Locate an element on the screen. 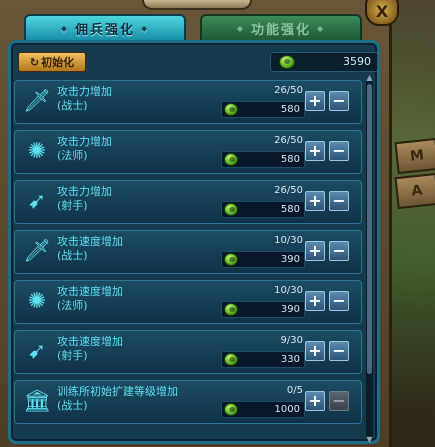 The image size is (435, 447). window-title-plate is located at coordinates (197, 5).